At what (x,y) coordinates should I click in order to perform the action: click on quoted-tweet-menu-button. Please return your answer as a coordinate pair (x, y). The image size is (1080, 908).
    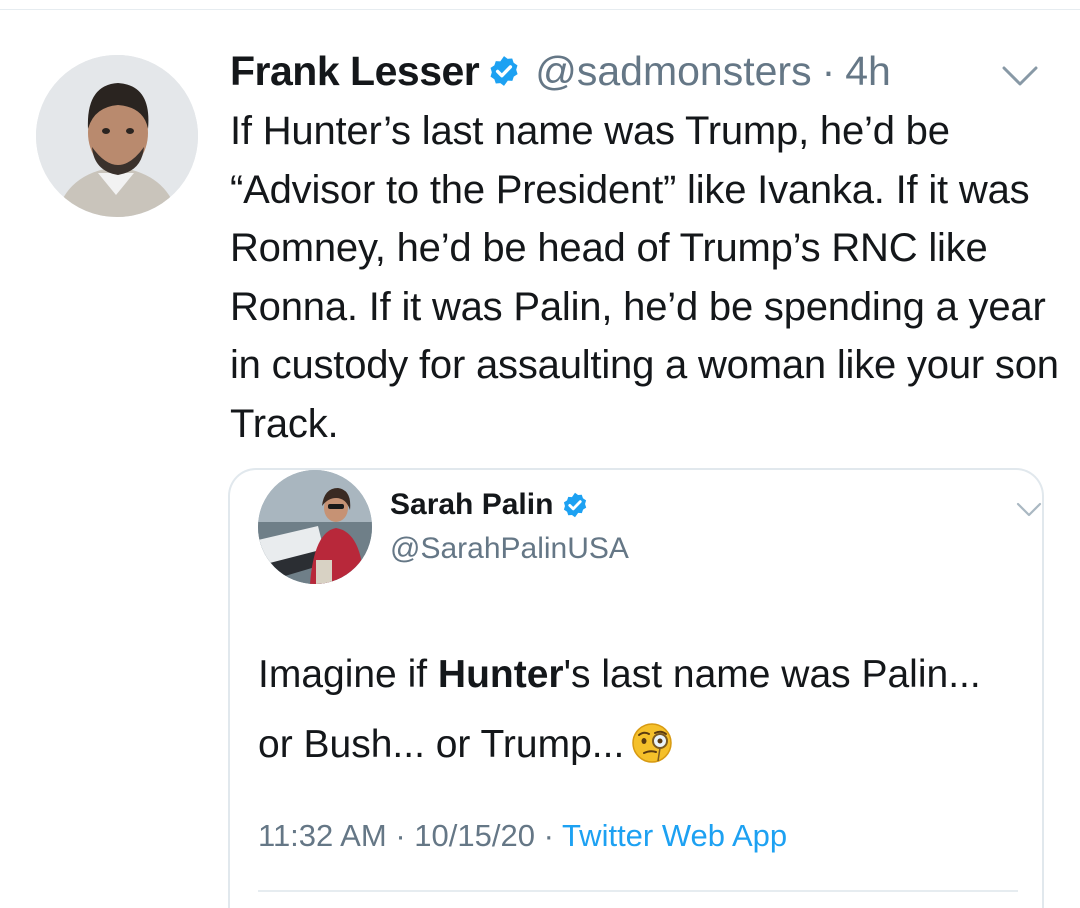
    Looking at the image, I should click on (1029, 510).